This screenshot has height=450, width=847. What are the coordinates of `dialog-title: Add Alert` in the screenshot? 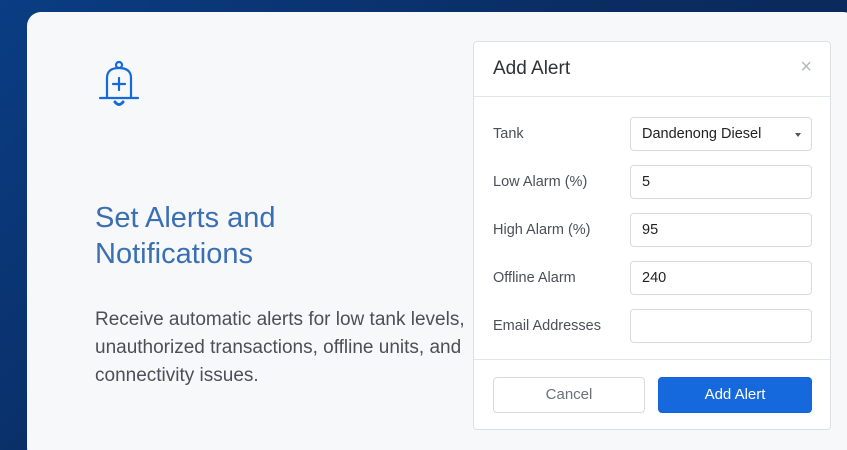 It's located at (532, 68).